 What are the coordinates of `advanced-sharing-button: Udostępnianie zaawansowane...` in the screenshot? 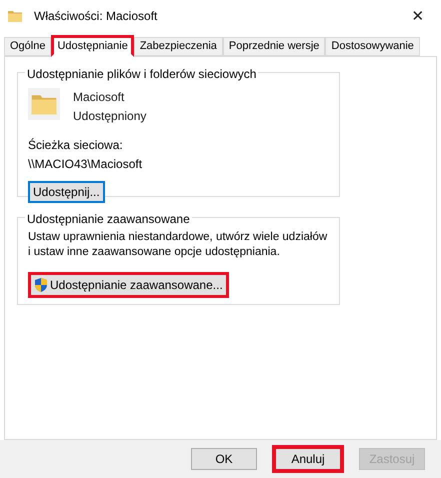 It's located at (128, 285).